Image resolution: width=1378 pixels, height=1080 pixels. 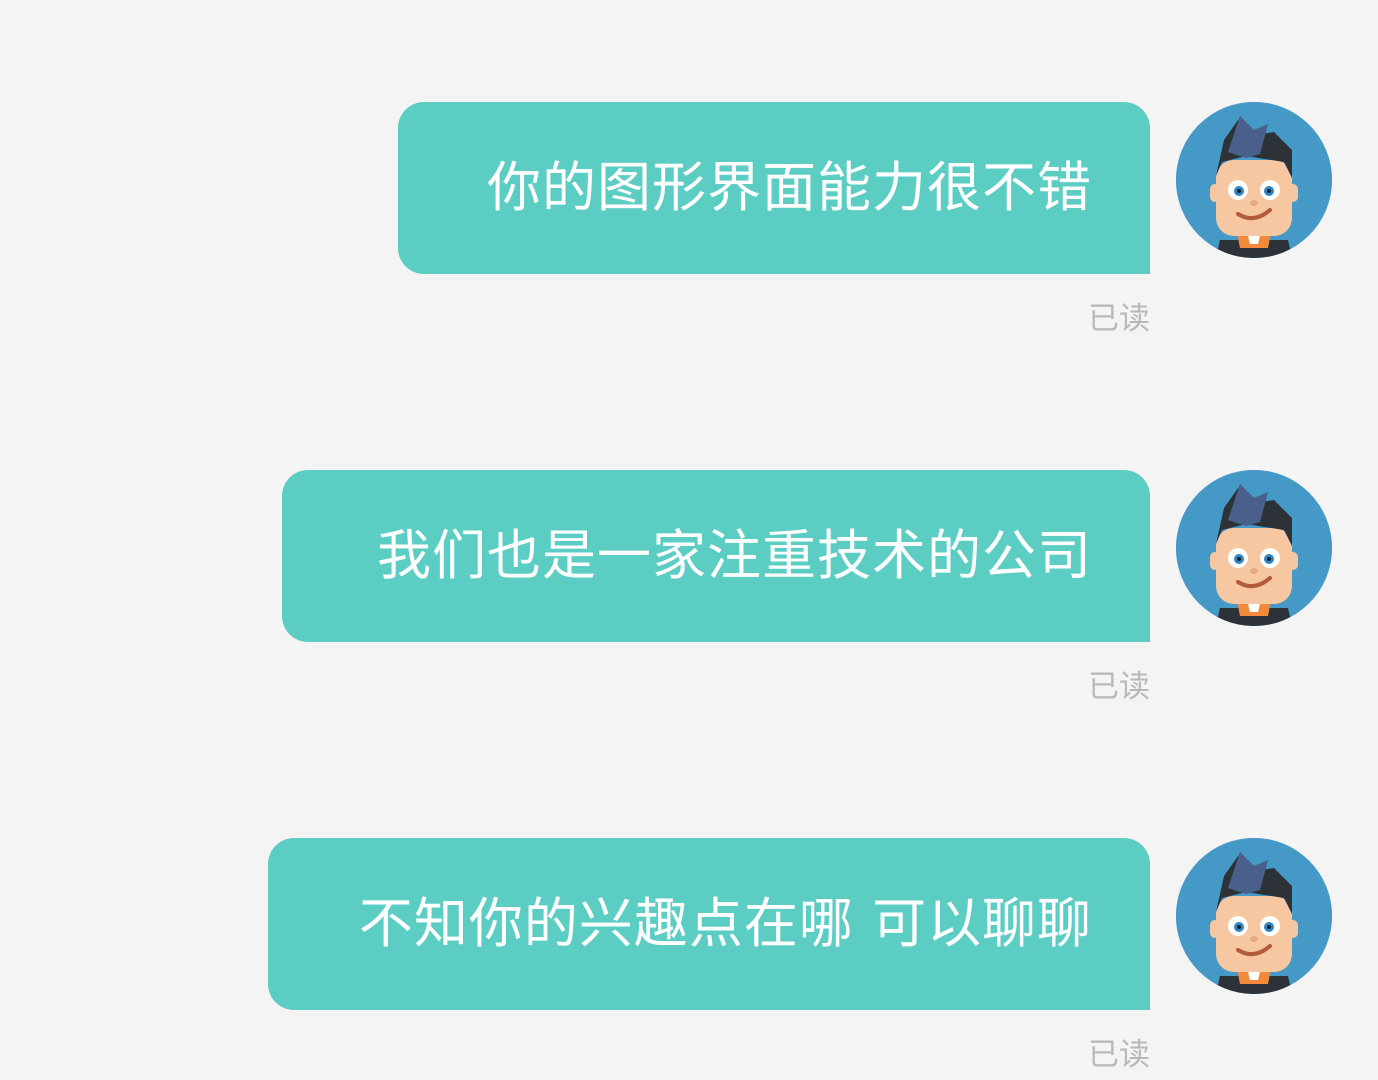 I want to click on message-bubble: 你的图形界面能力很不错, so click(x=774, y=188).